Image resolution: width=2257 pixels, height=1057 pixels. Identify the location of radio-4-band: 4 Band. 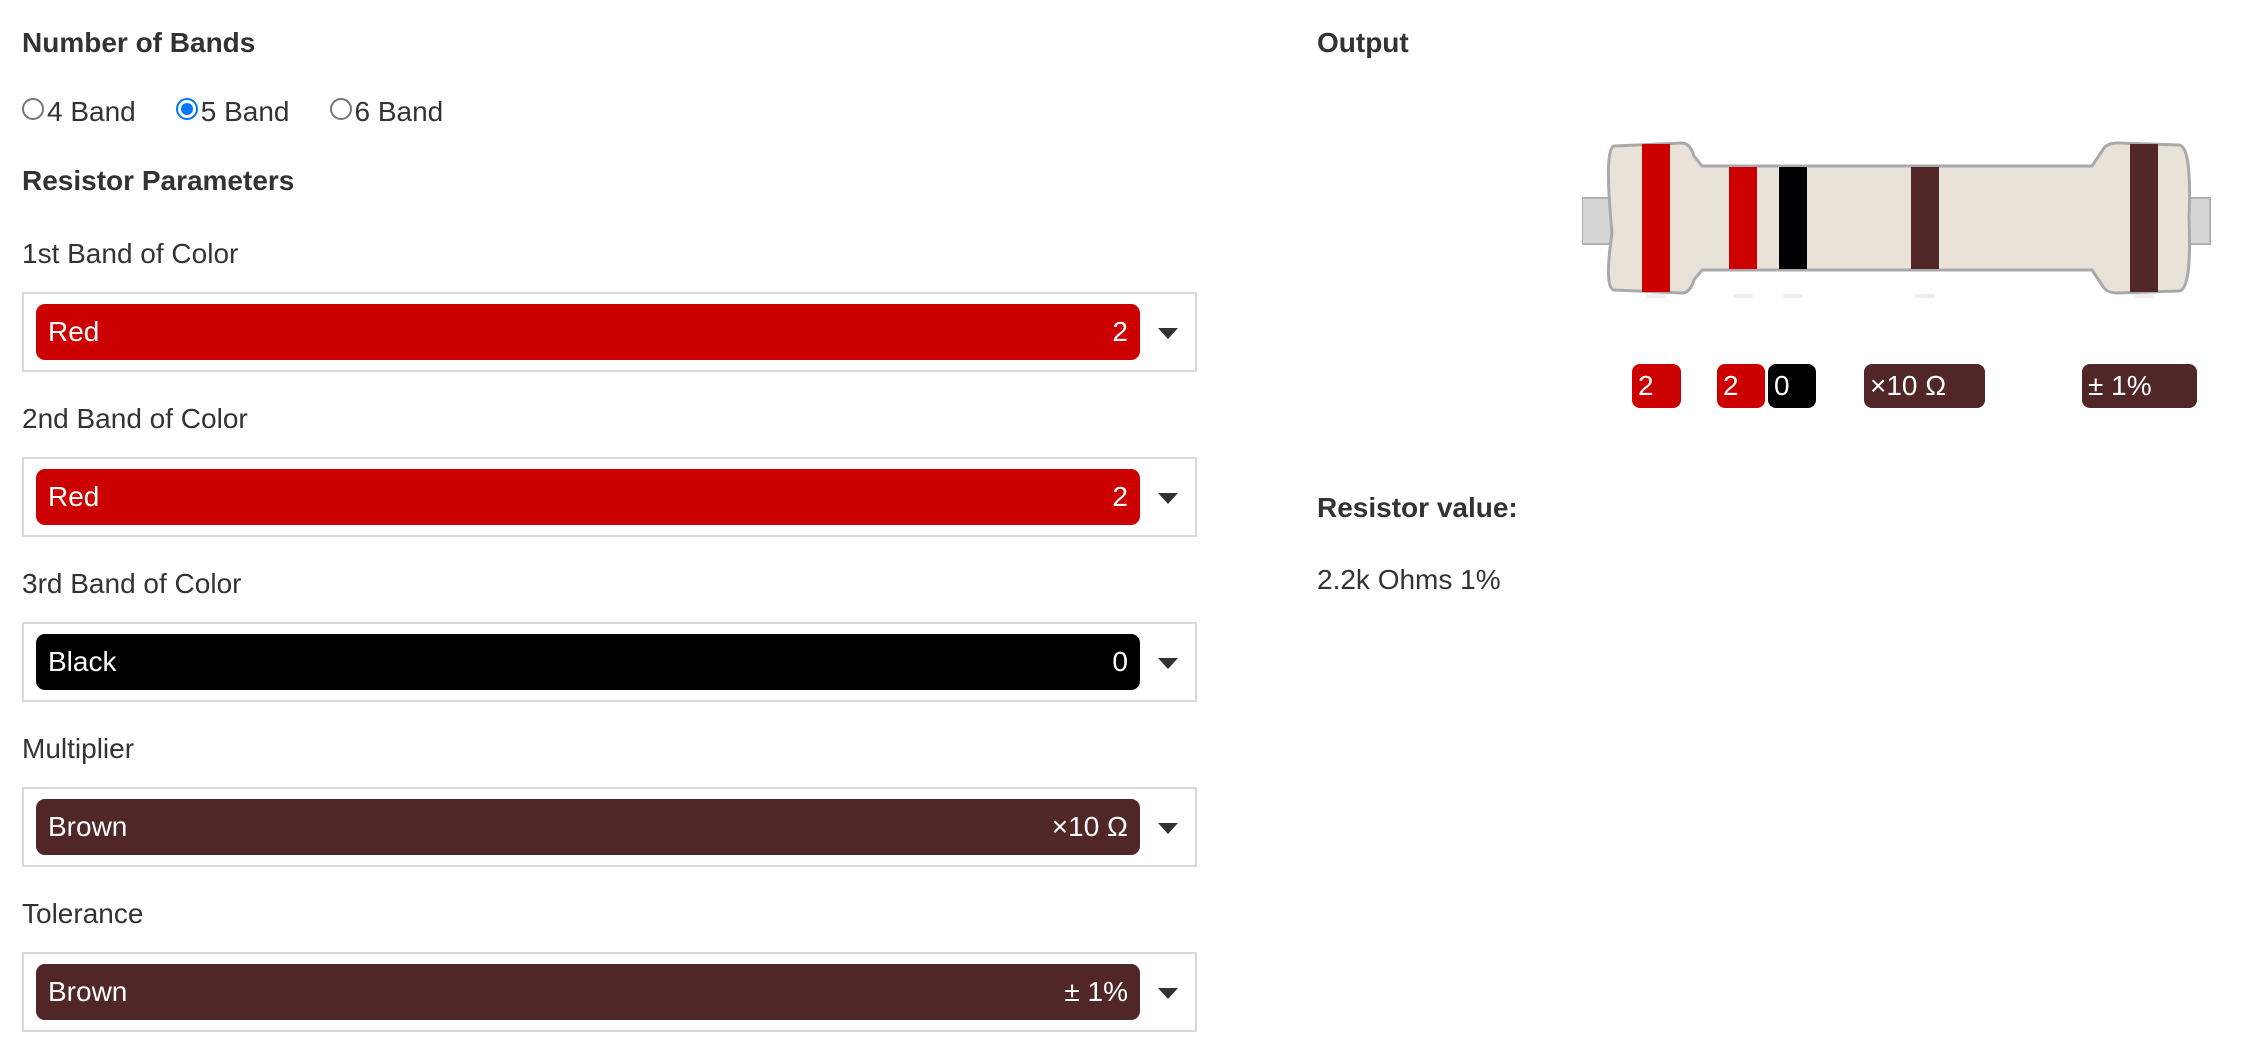
(79, 112).